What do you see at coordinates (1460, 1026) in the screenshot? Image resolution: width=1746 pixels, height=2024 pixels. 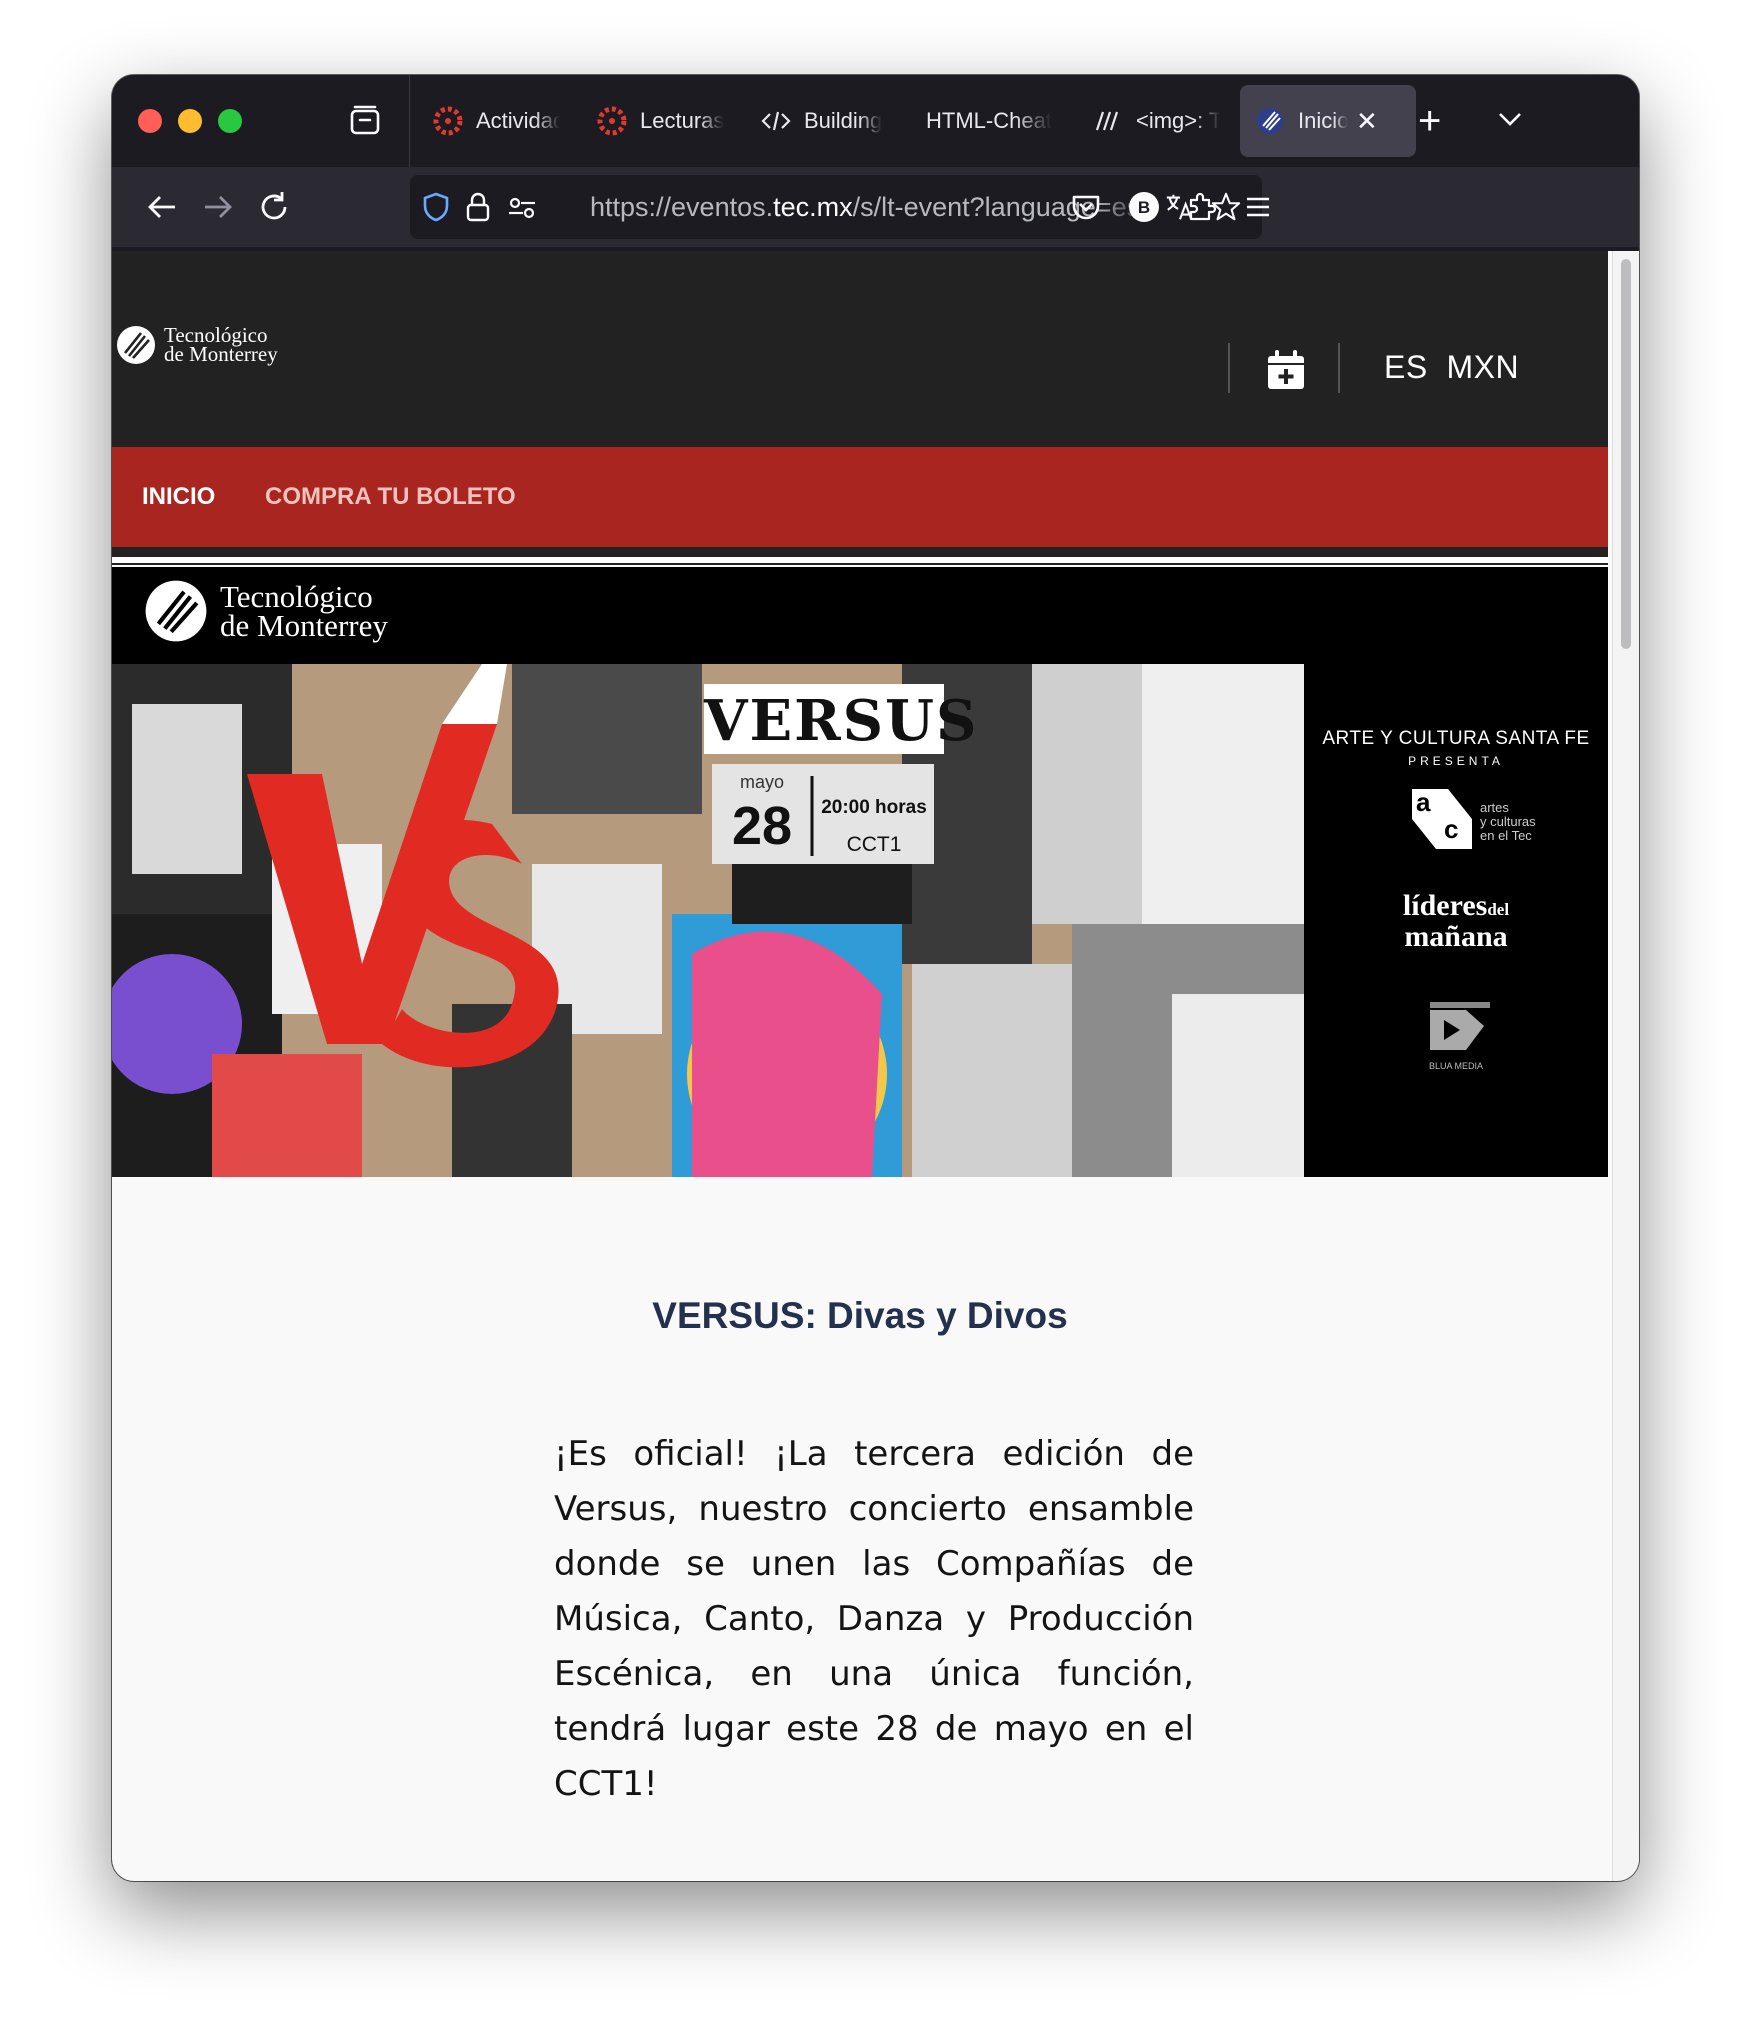 I see `blua-media-logo` at bounding box center [1460, 1026].